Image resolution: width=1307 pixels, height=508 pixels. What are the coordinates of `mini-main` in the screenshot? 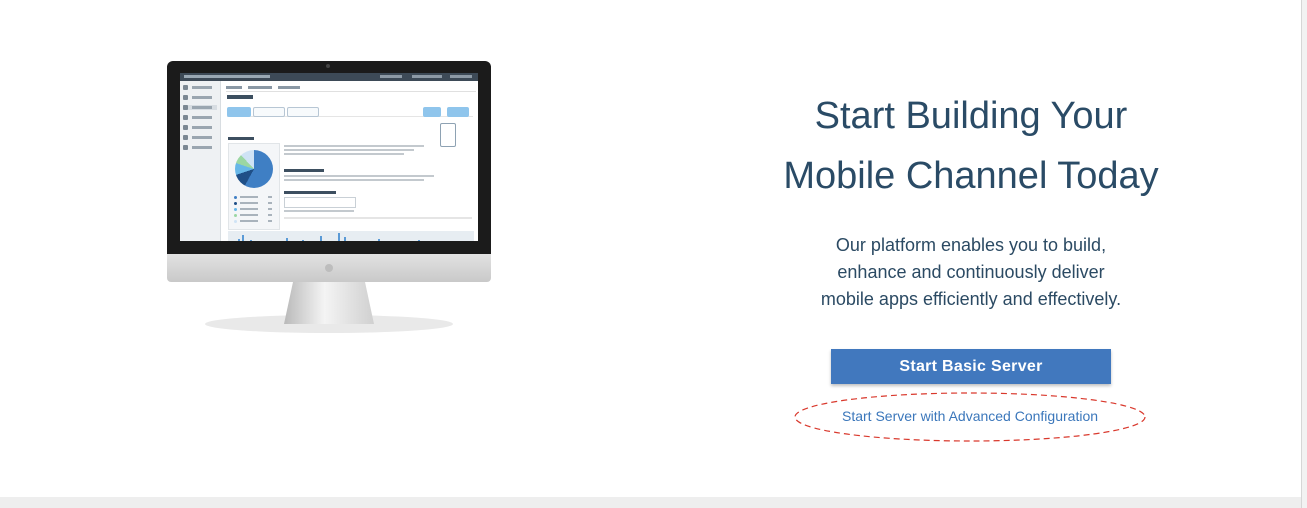 It's located at (350, 161).